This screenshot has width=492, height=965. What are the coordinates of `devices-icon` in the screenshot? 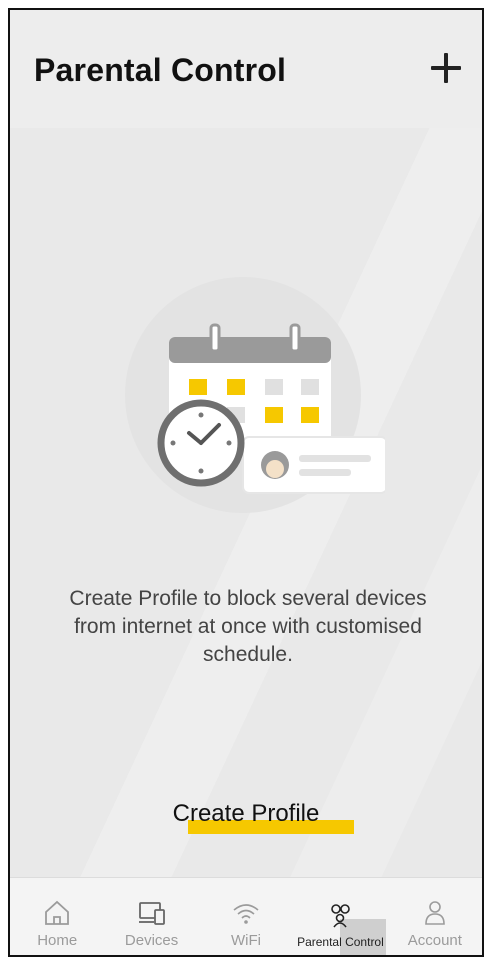 It's located at (151, 913).